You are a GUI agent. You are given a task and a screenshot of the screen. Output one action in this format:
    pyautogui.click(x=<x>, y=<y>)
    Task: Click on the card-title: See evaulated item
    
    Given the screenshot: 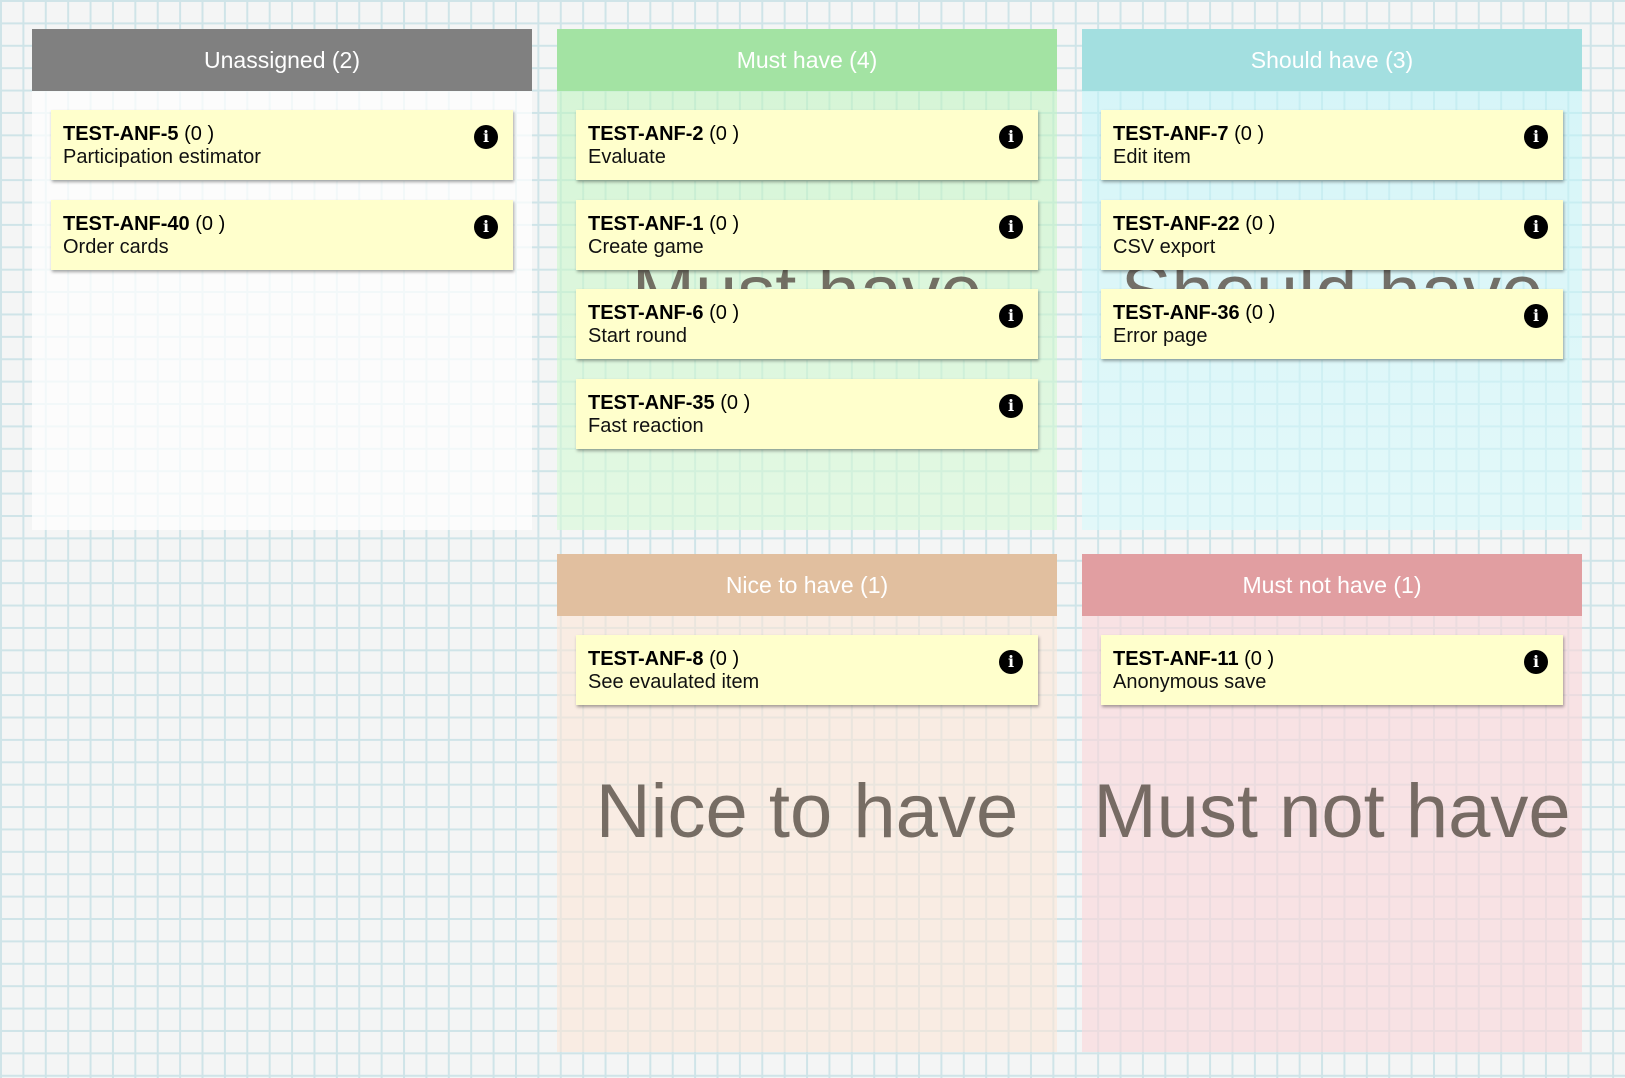 What is the action you would take?
    pyautogui.click(x=674, y=682)
    